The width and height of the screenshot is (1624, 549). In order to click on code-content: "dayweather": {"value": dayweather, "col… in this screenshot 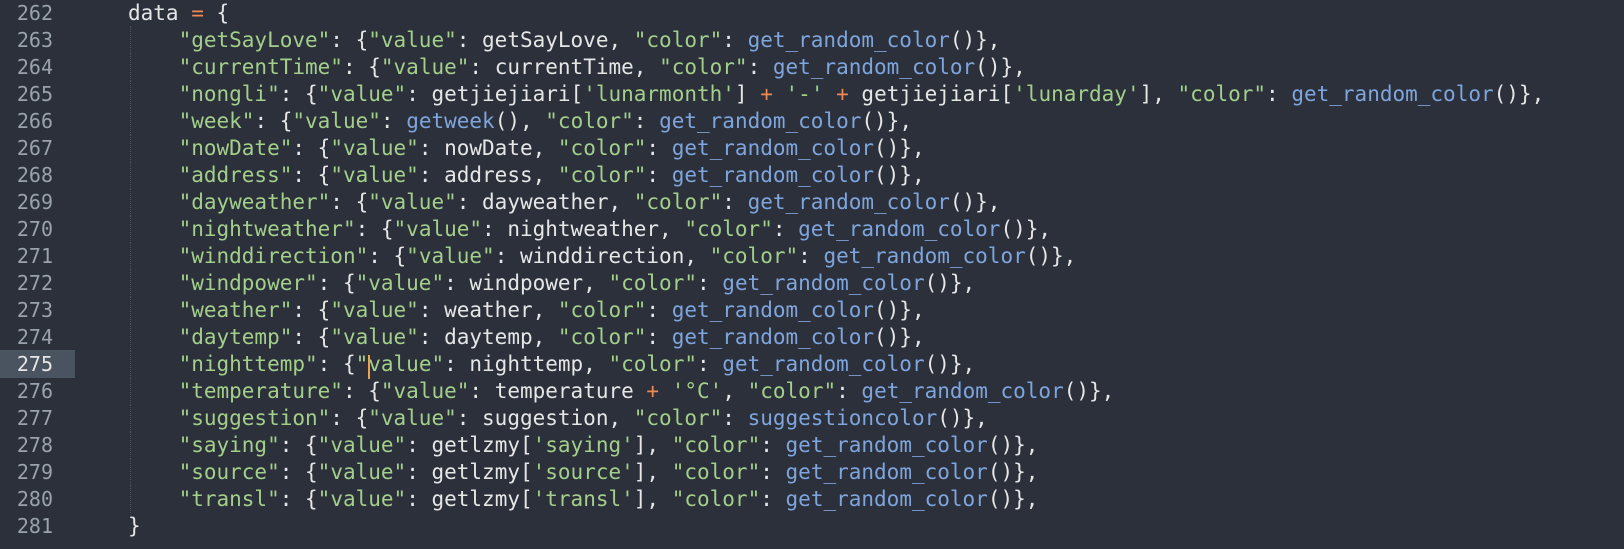, I will do `click(564, 202)`.